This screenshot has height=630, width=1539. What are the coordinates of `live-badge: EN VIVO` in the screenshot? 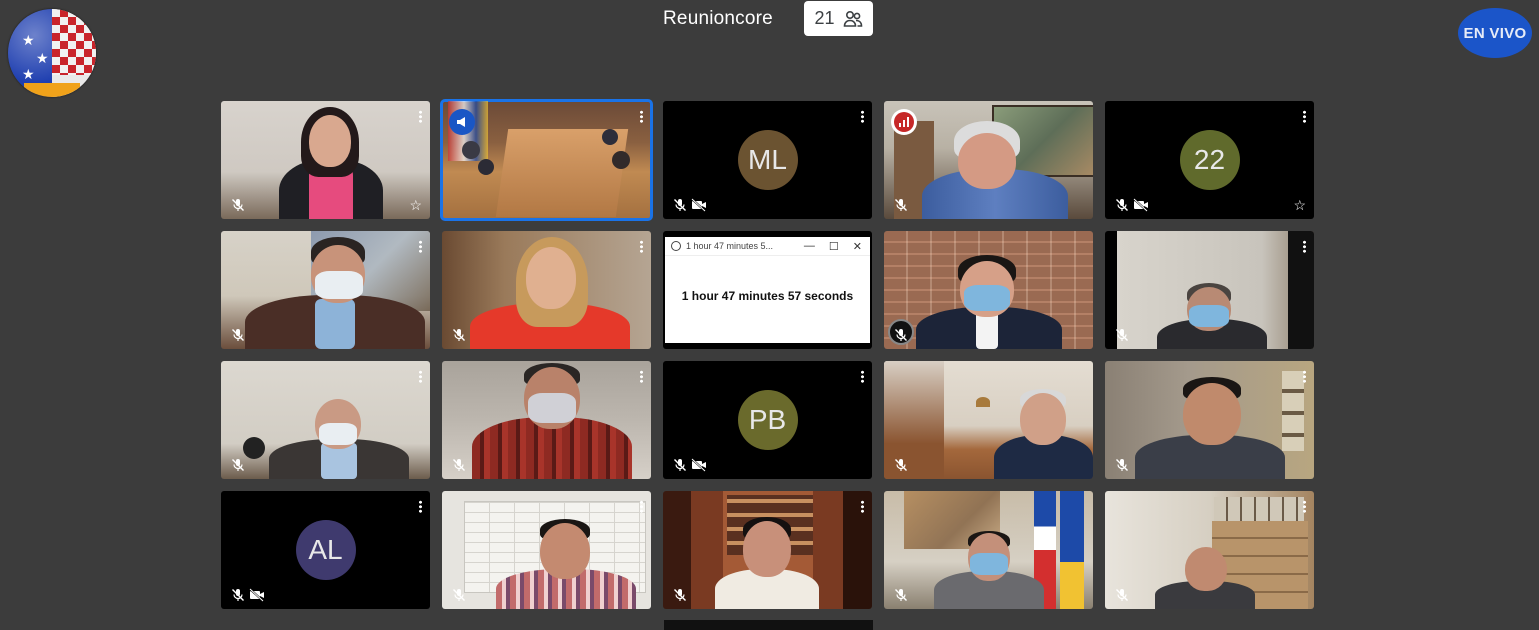 It's located at (1495, 33).